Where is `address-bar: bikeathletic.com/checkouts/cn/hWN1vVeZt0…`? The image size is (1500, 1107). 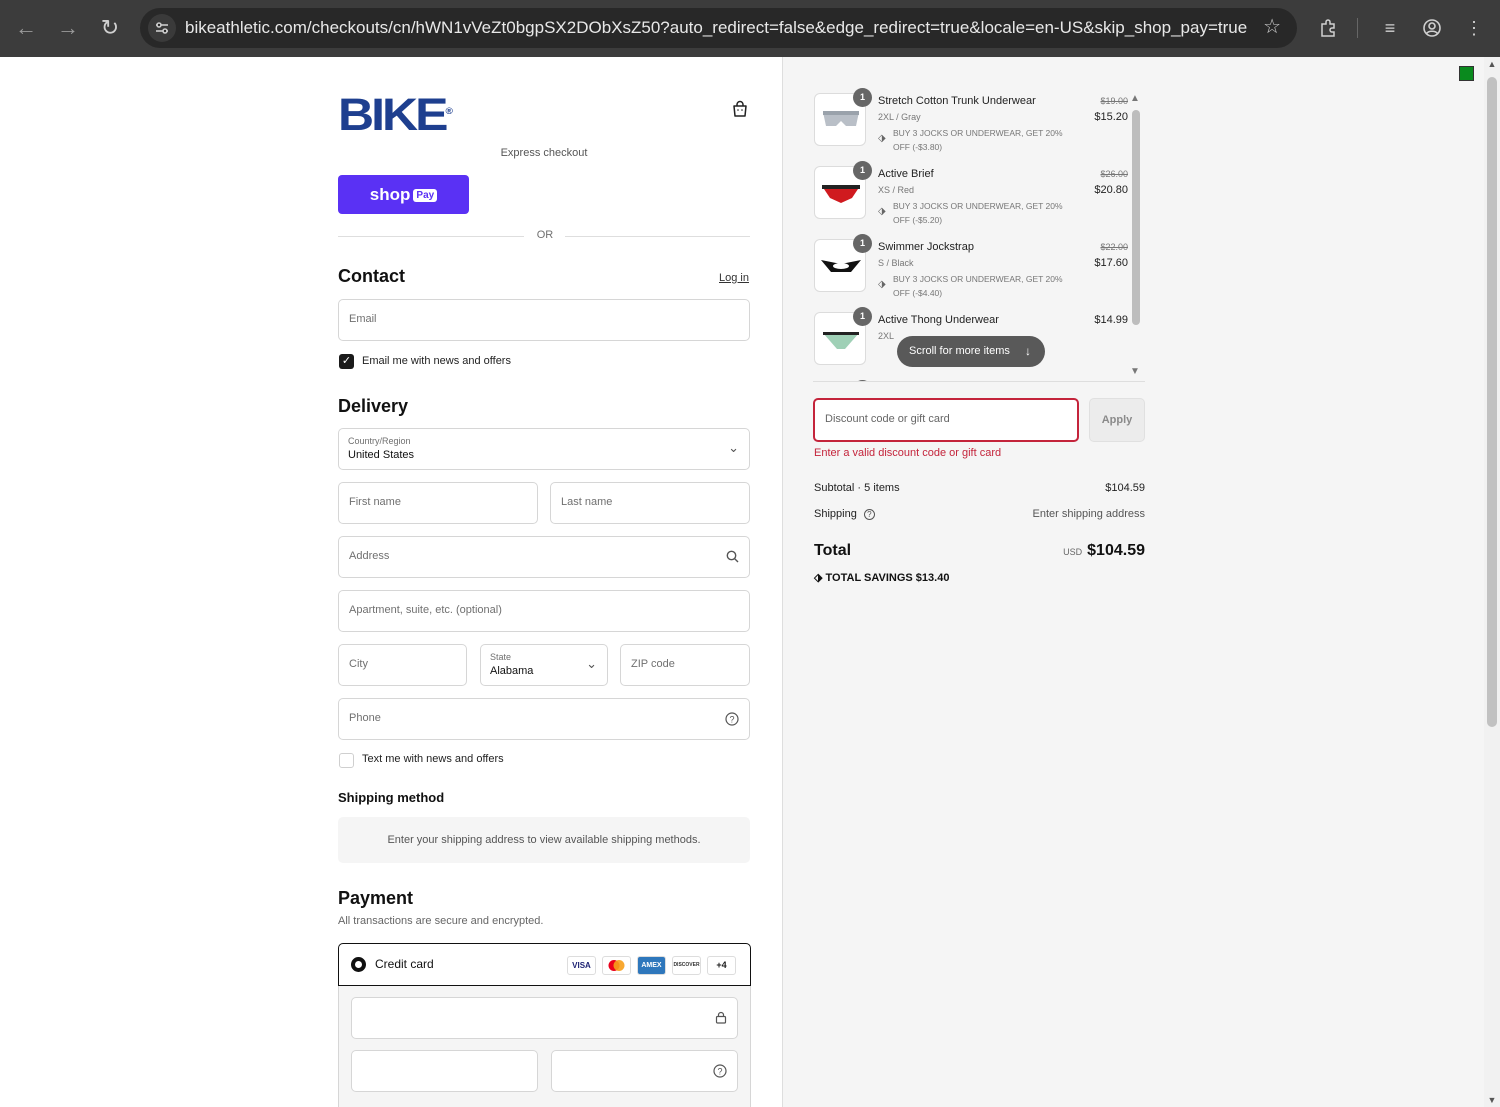
address-bar: bikeathletic.com/checkouts/cn/hWN1vVeZt0… is located at coordinates (718, 28).